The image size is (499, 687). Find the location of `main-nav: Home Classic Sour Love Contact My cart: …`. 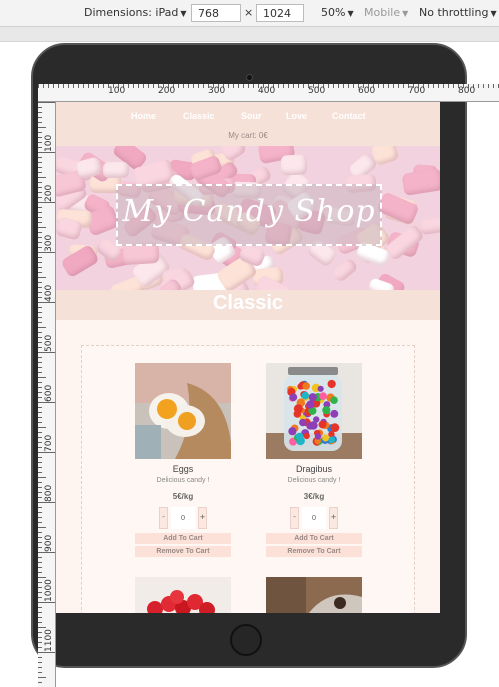

main-nav: Home Classic Sour Love Contact My cart: … is located at coordinates (248, 124).